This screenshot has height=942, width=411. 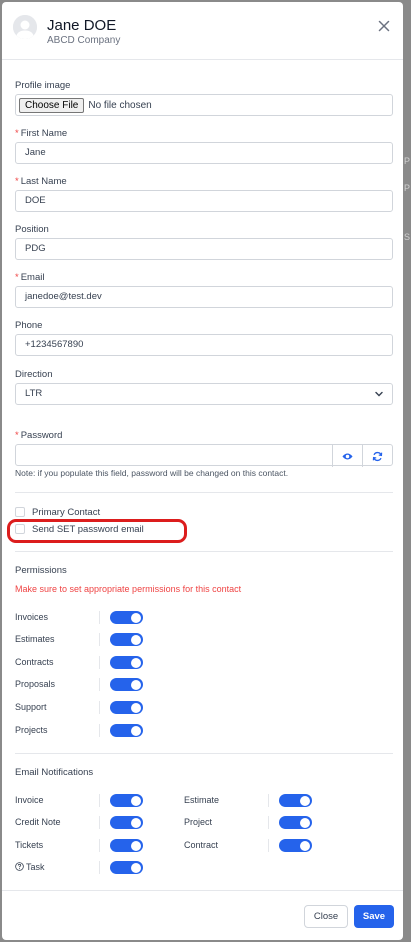 I want to click on modal-header: Jane DOE ABCD Company, so click(x=202, y=31).